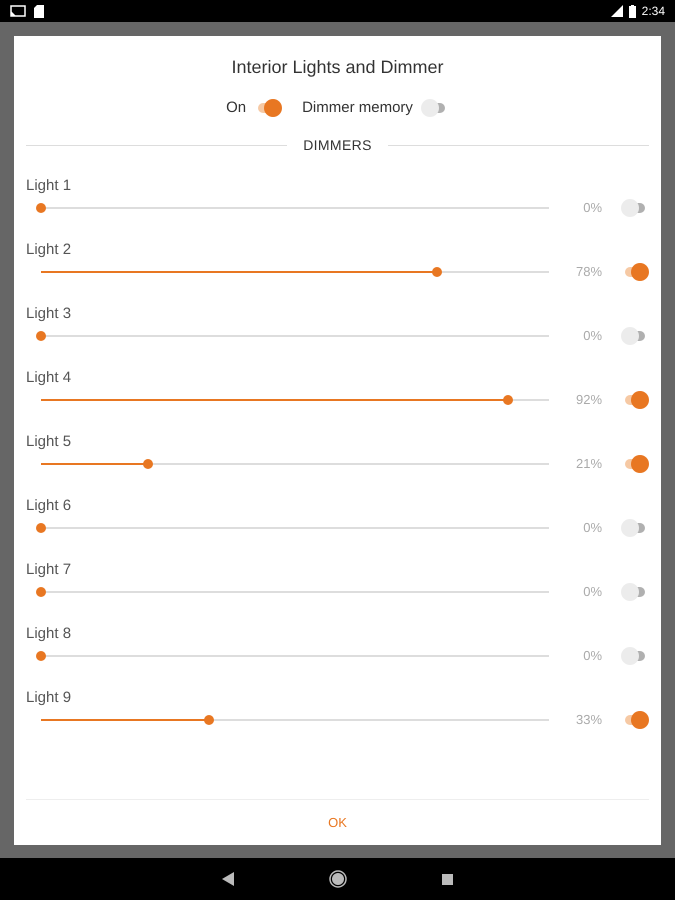 This screenshot has width=675, height=900. What do you see at coordinates (338, 879) in the screenshot?
I see `home-icon` at bounding box center [338, 879].